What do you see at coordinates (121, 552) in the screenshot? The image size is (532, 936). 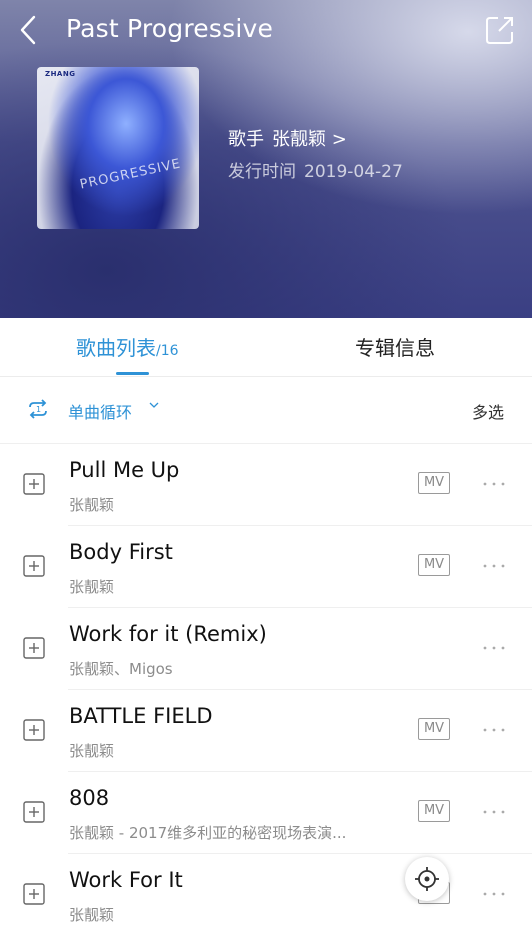 I see `song-title: Body First` at bounding box center [121, 552].